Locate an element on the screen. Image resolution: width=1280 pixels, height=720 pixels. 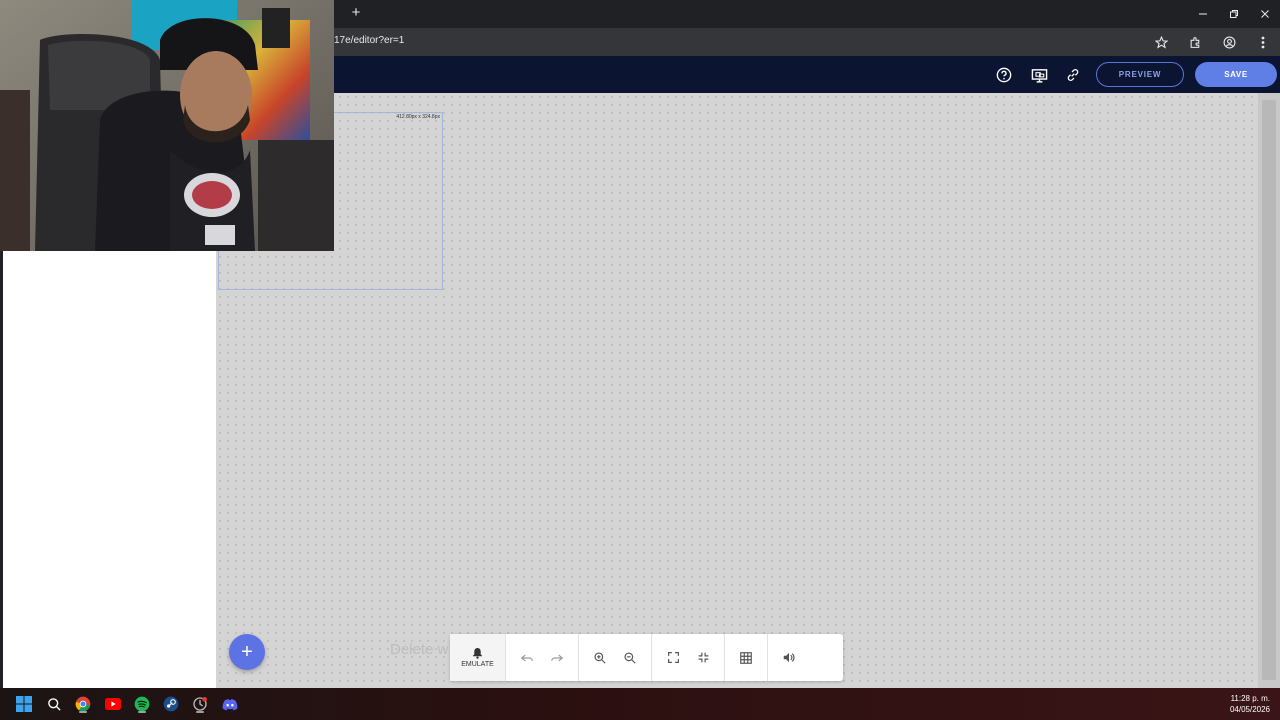
discord-icon is located at coordinates (230, 704).